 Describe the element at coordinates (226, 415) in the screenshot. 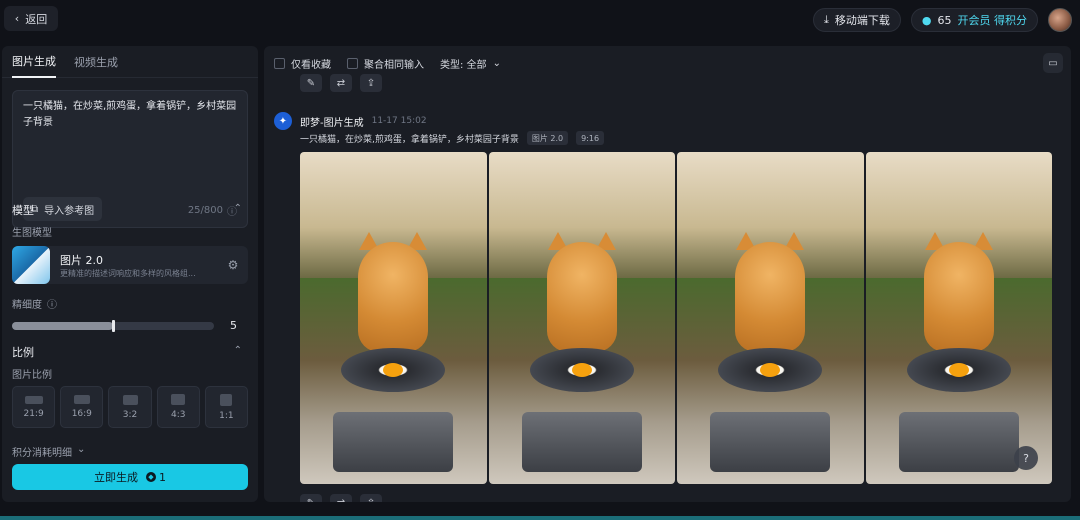

I see `ratio-label: 1:1` at that location.